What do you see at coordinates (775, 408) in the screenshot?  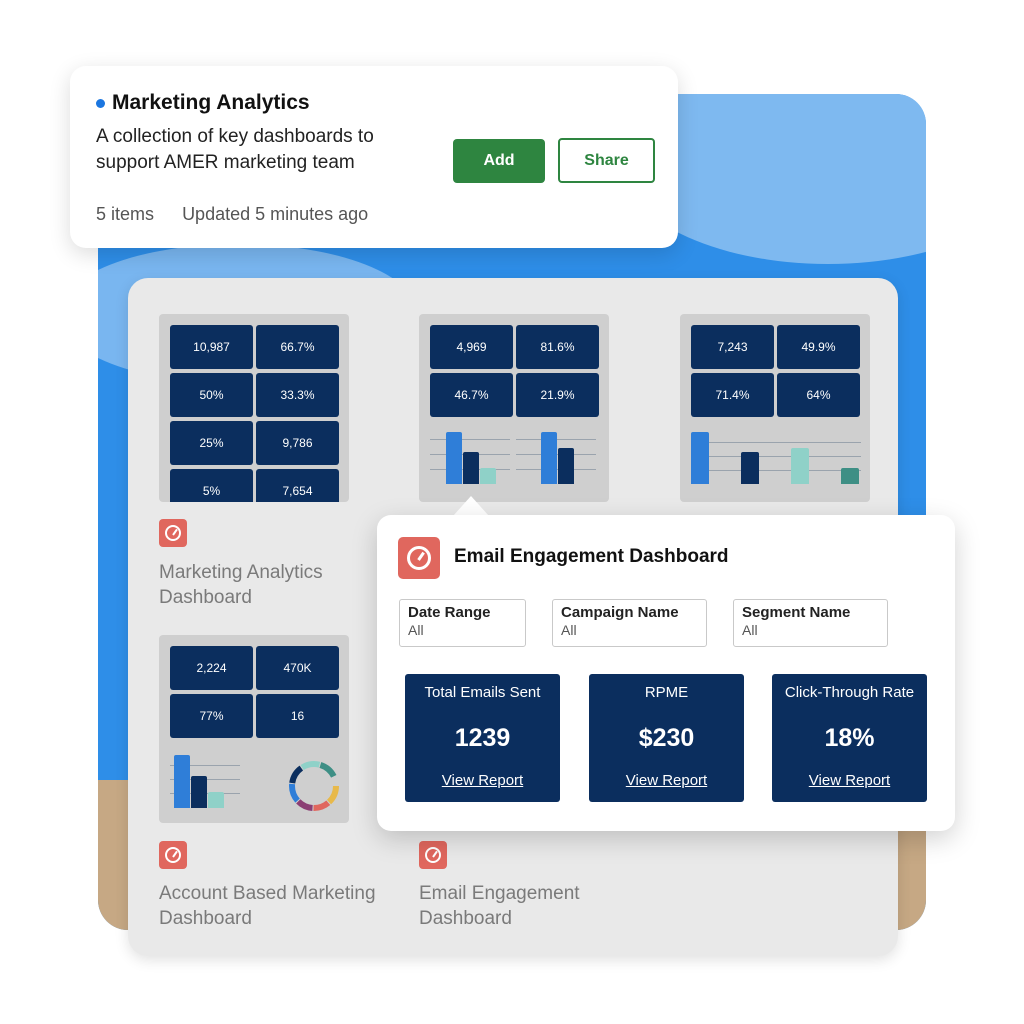 I see `dashboard-thumbnail-3: 7,243 49.9% 71.4% 64%` at bounding box center [775, 408].